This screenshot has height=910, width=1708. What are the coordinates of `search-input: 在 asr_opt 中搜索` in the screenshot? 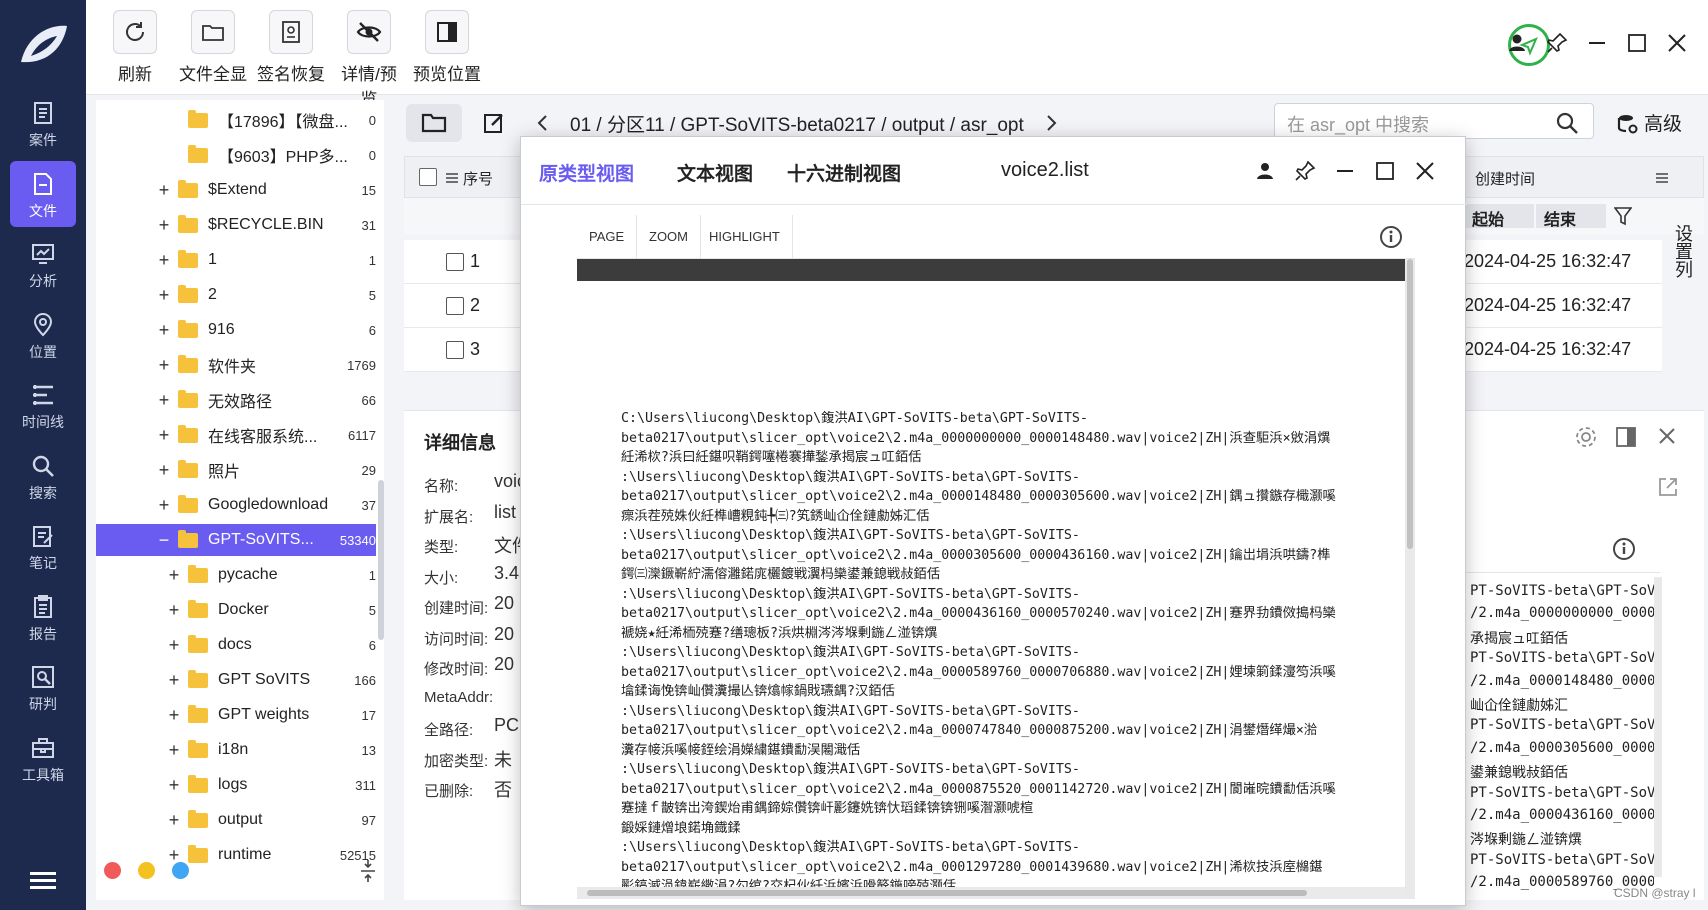 It's located at (1434, 121).